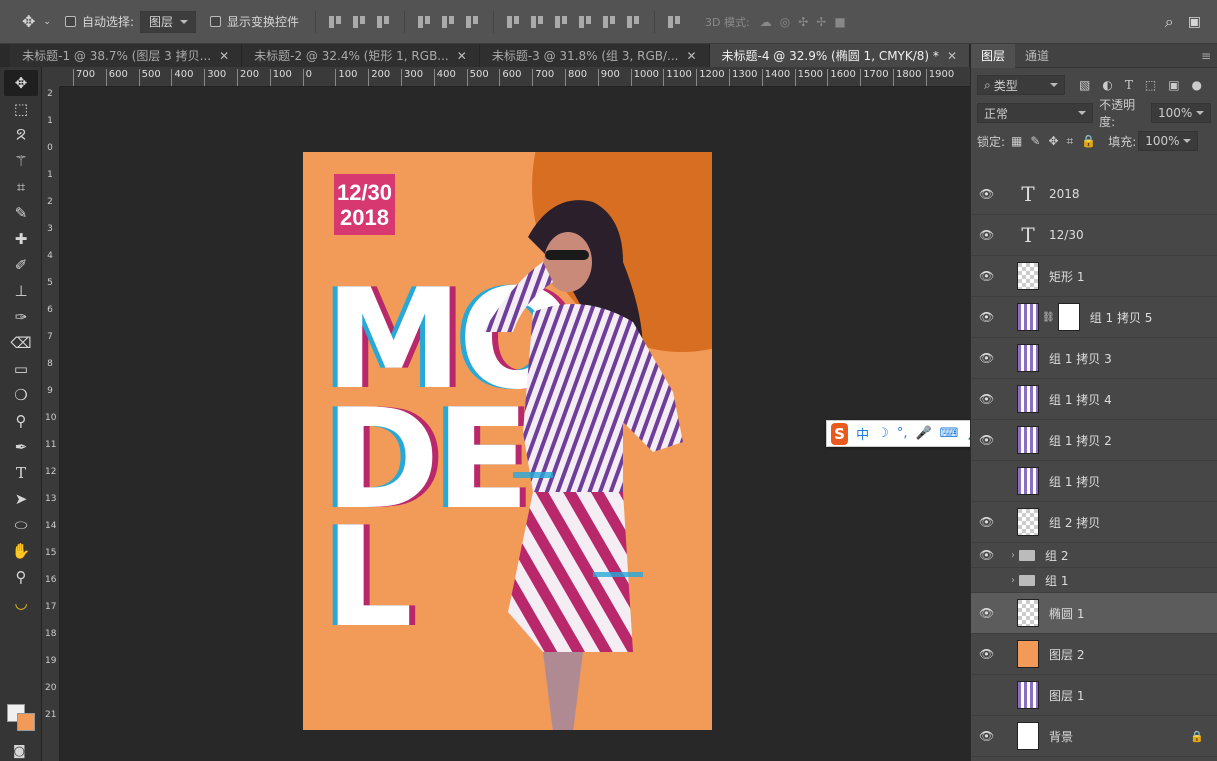  What do you see at coordinates (216, 21) in the screenshot?
I see `show-transform-checkbox` at bounding box center [216, 21].